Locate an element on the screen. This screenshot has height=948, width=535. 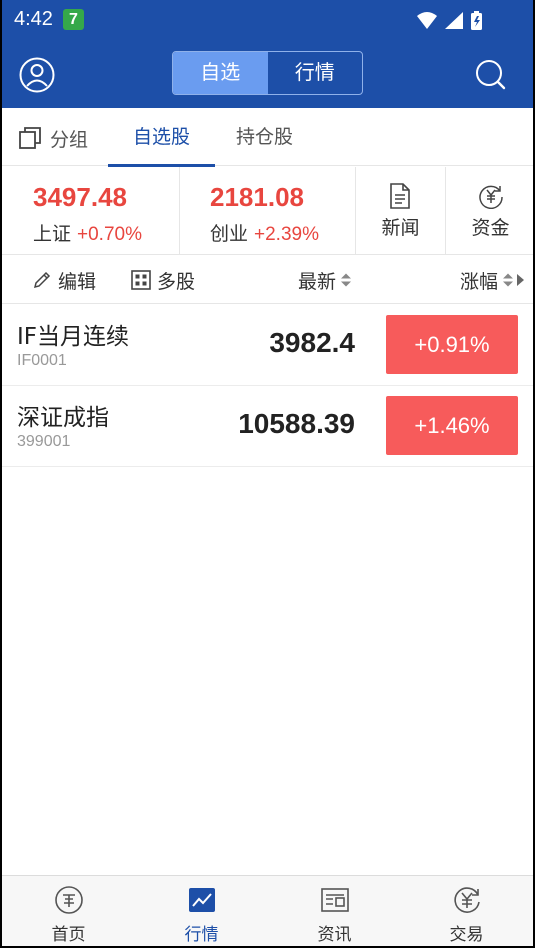
info-card-icon is located at coordinates (335, 900).